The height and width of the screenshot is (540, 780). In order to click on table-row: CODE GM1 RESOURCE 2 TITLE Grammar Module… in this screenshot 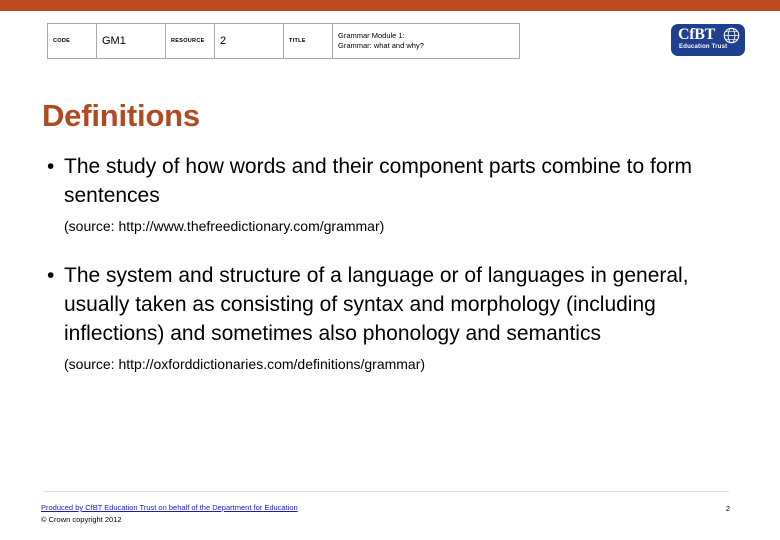, I will do `click(283, 41)`.